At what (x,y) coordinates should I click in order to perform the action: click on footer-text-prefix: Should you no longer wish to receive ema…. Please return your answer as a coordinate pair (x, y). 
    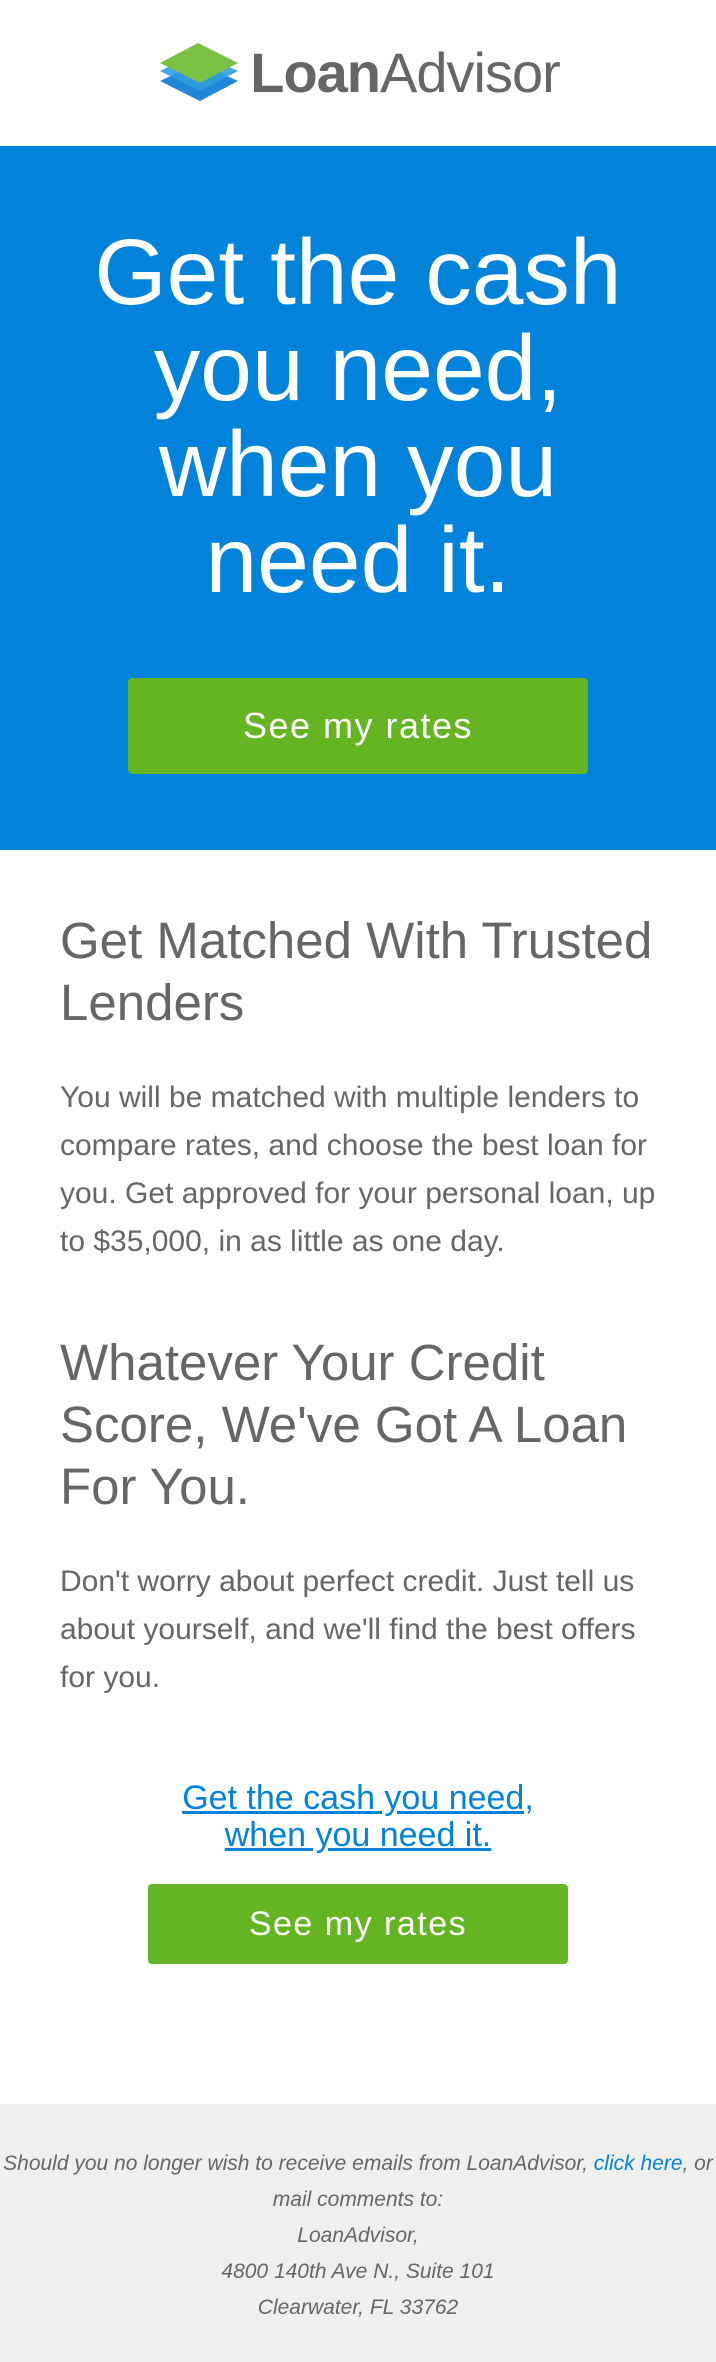
    Looking at the image, I should click on (298, 2163).